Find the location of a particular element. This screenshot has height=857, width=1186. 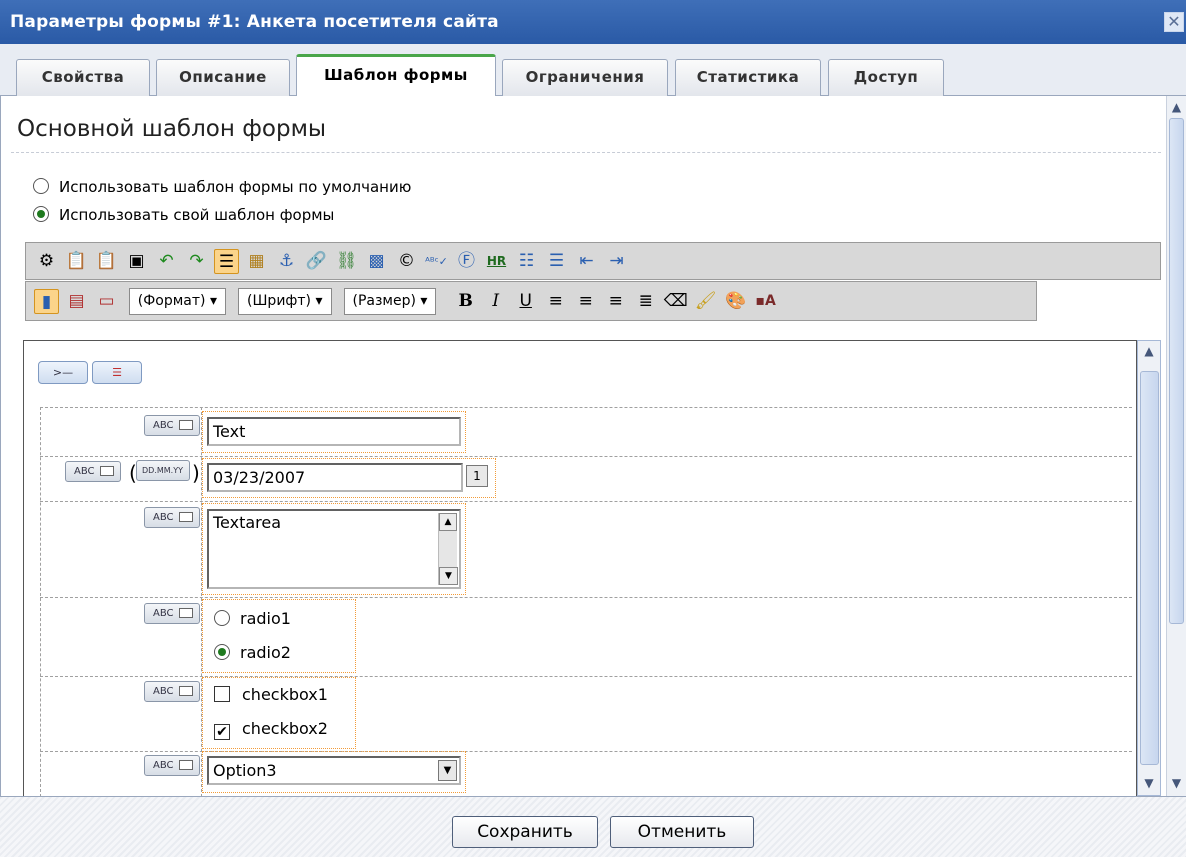

unlink-icon: ⛓ is located at coordinates (346, 261).